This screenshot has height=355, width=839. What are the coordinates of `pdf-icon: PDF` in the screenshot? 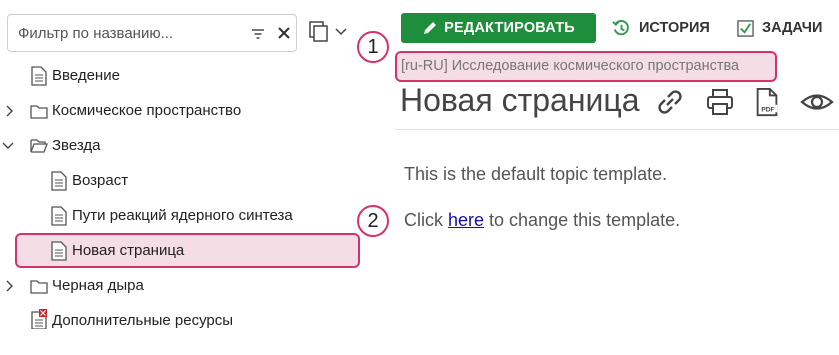 It's located at (767, 102).